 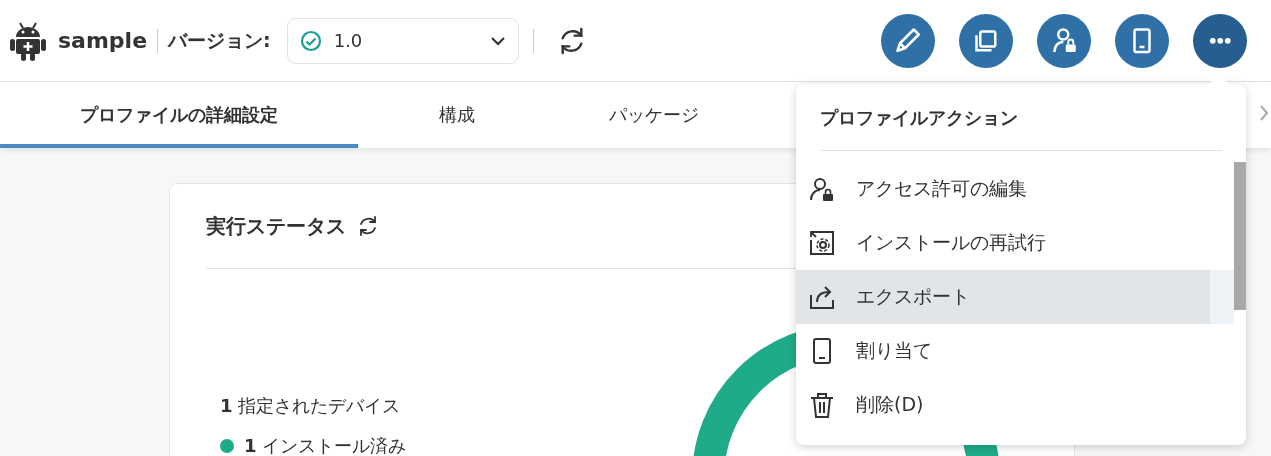 I want to click on copy-button, so click(x=986, y=40).